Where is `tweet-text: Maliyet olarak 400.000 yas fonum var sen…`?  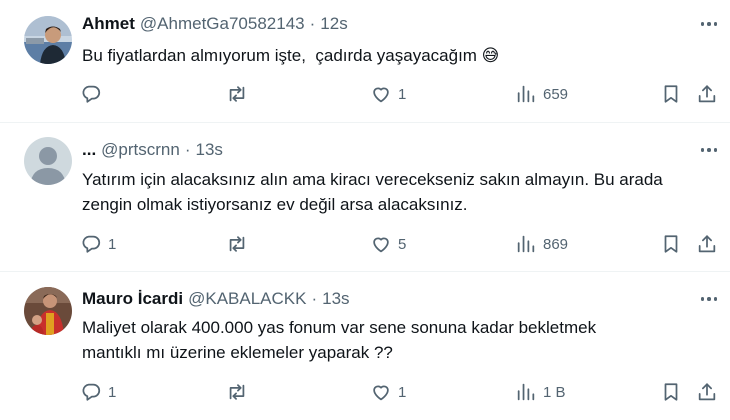
tweet-text: Maliyet olarak 400.000 yas fonum var sen… is located at coordinates (339, 340).